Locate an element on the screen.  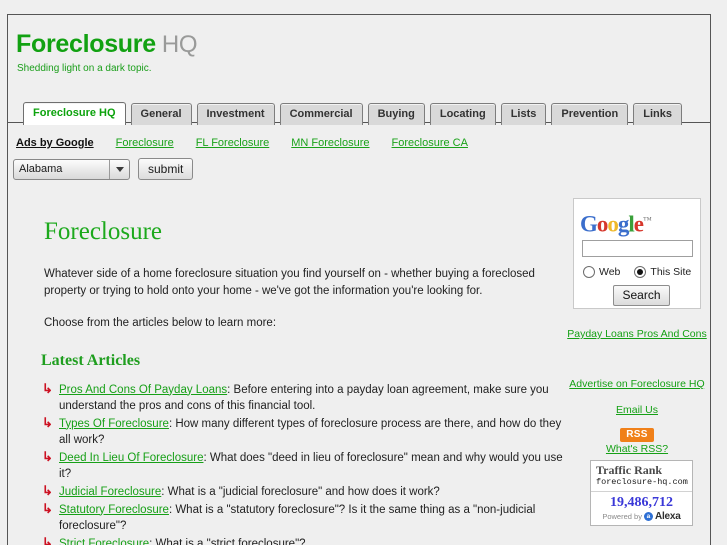
article-link: Strict Foreclosure is located at coordinates (104, 541).